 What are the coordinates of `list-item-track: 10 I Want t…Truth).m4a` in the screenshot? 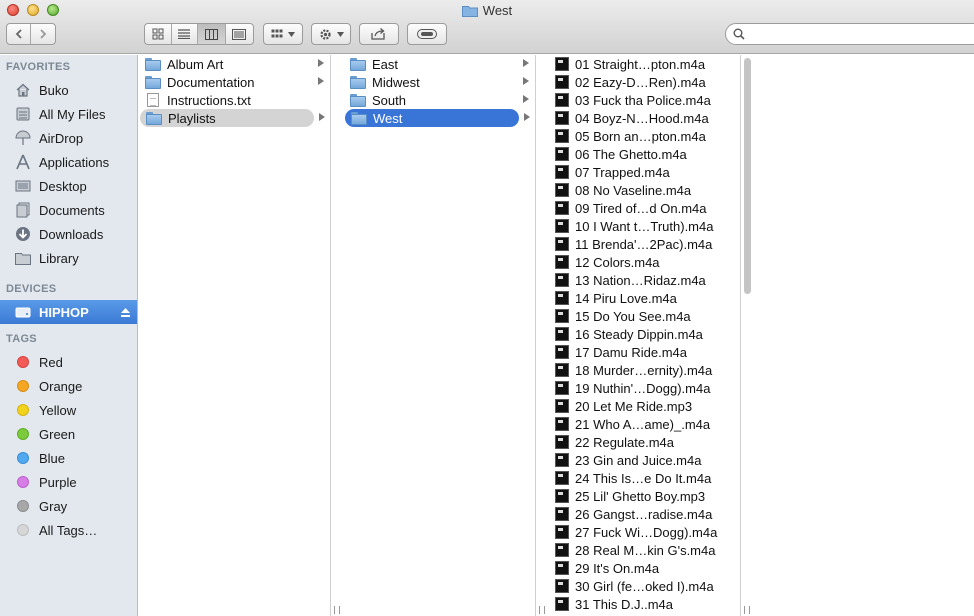 It's located at (643, 226).